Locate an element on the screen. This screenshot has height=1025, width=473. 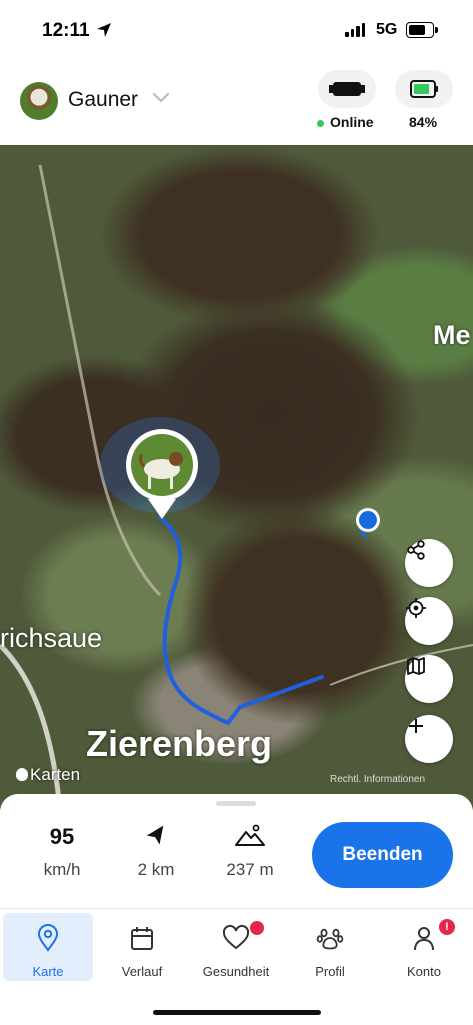
tab-bar: Karte Verlauf Gesundheit Profil ! Konto is located at coordinates (236, 966).